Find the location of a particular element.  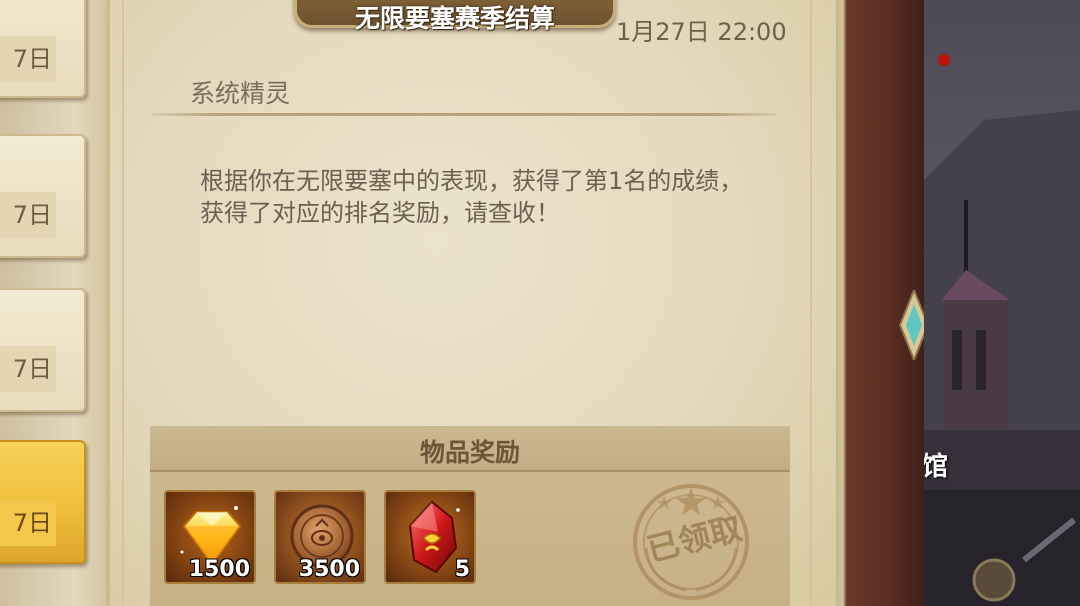

background-scene: 馆 is located at coordinates (1002, 303).